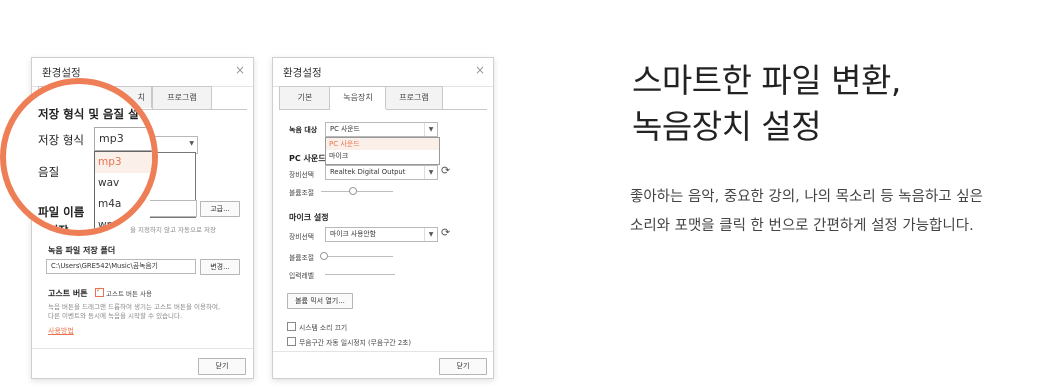 This screenshot has width=1041, height=389. I want to click on dialog-title: 환경설정, so click(302, 73).